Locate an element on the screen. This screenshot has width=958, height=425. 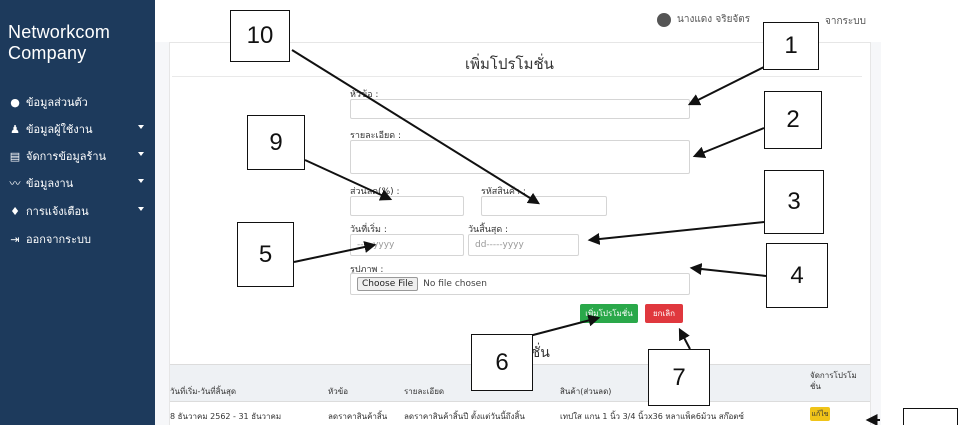
callout-6: 6 is located at coordinates (502, 362).